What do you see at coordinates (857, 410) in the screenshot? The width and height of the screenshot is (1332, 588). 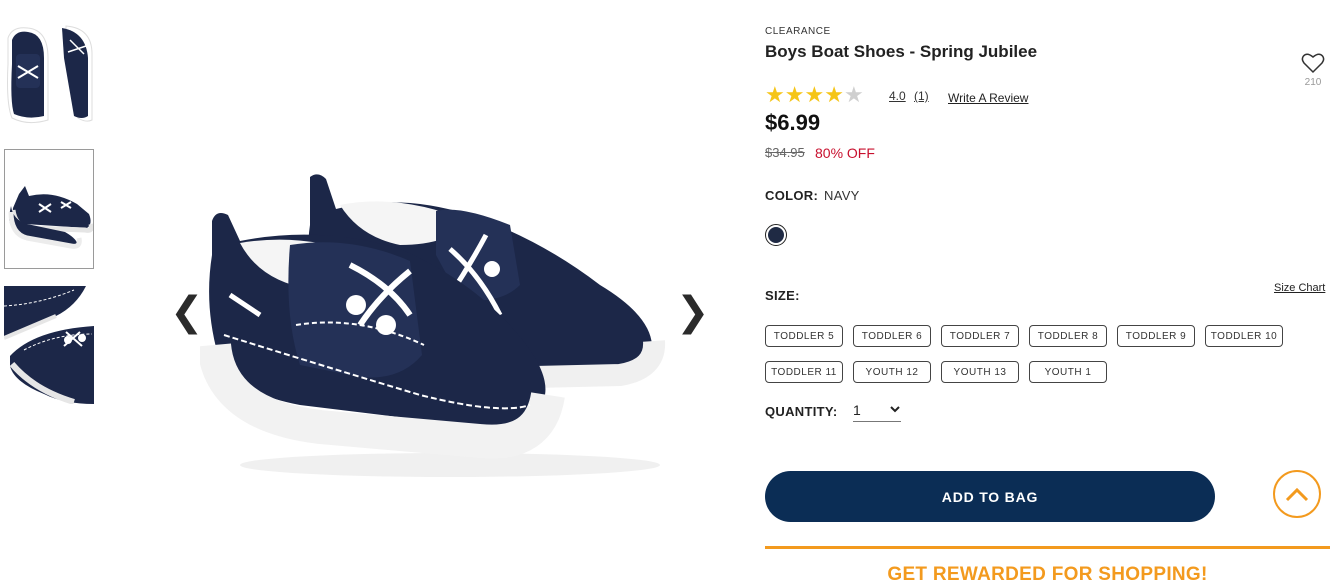 I see `quantity-value: 1` at bounding box center [857, 410].